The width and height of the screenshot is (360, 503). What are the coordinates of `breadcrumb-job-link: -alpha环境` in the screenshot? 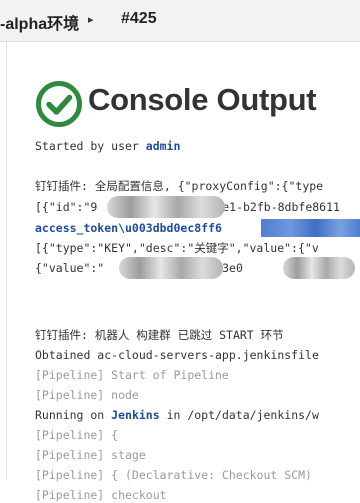 It's located at (39, 22).